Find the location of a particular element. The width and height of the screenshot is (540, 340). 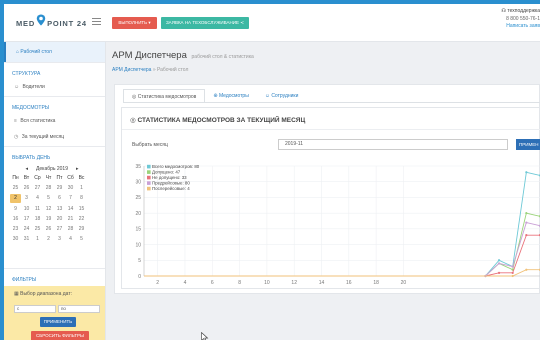

breadcrumb: АРМ Диспетчера » Рабочий стол is located at coordinates (150, 70).